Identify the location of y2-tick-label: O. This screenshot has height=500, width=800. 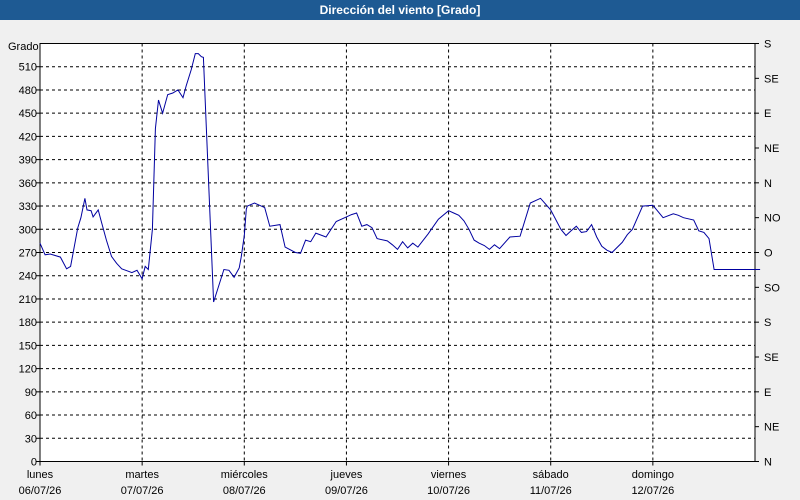
(768, 254).